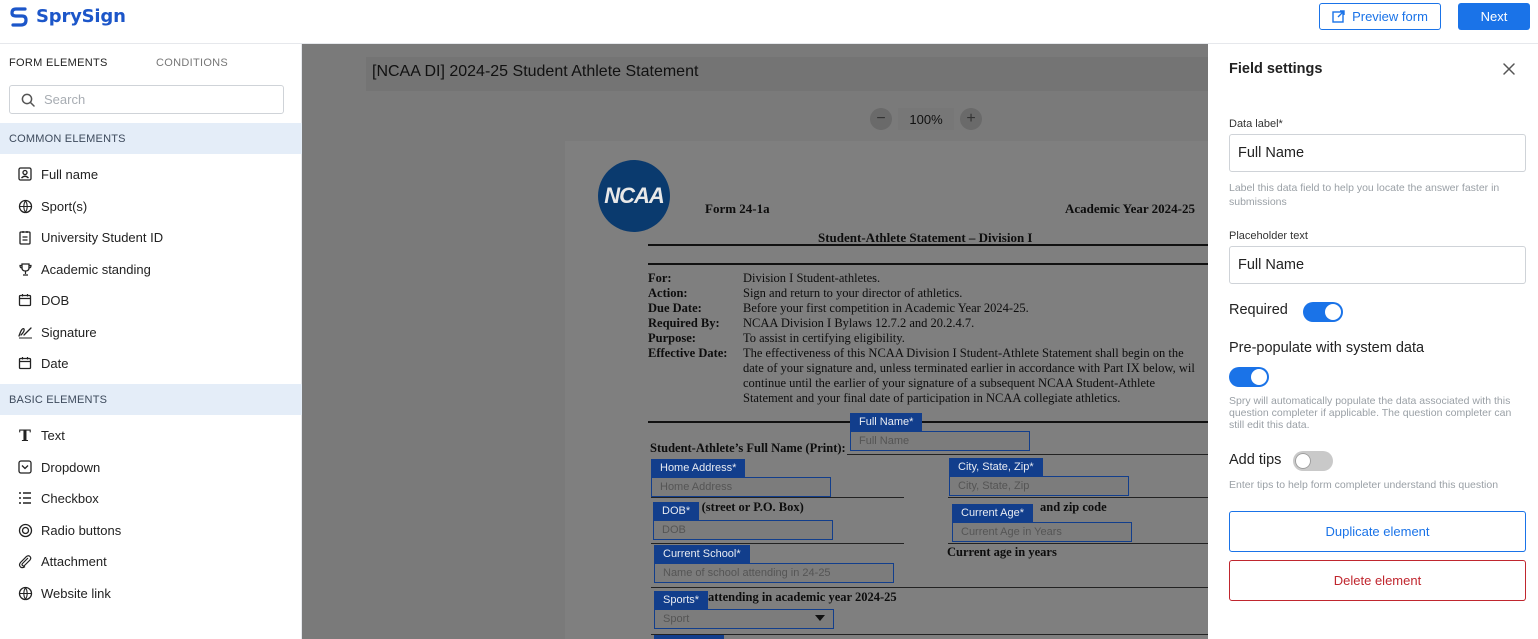 This screenshot has width=1538, height=639. Describe the element at coordinates (74, 561) in the screenshot. I see `sidebar-item-label: Attachment` at that location.